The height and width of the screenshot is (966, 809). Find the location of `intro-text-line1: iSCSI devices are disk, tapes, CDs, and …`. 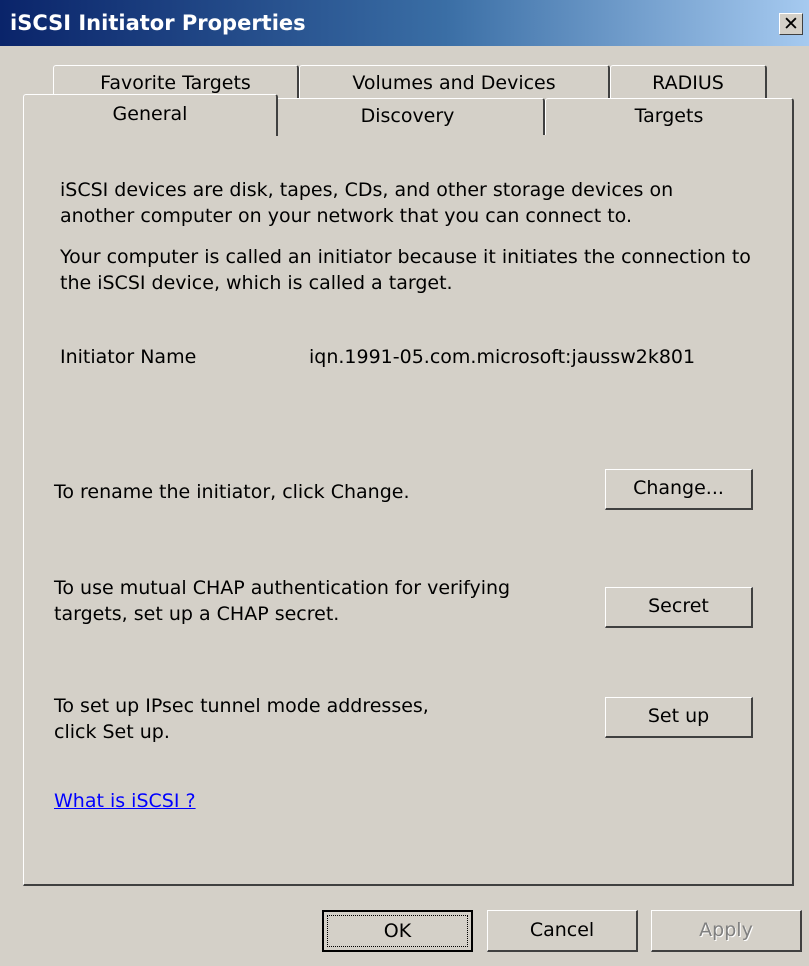

intro-text-line1: iSCSI devices are disk, tapes, CDs, and … is located at coordinates (367, 190).